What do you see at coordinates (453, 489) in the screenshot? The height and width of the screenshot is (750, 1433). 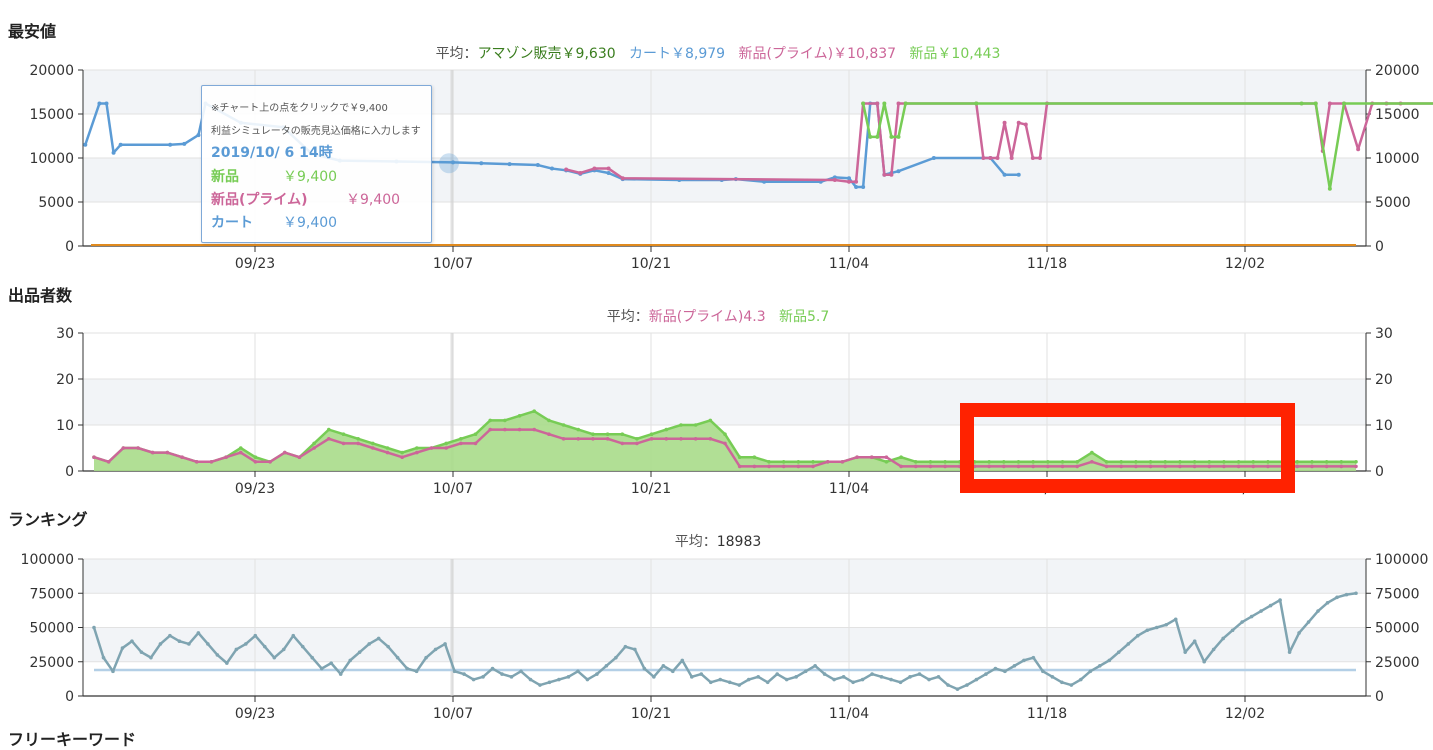 I see `x-tick-label: 10/07` at bounding box center [453, 489].